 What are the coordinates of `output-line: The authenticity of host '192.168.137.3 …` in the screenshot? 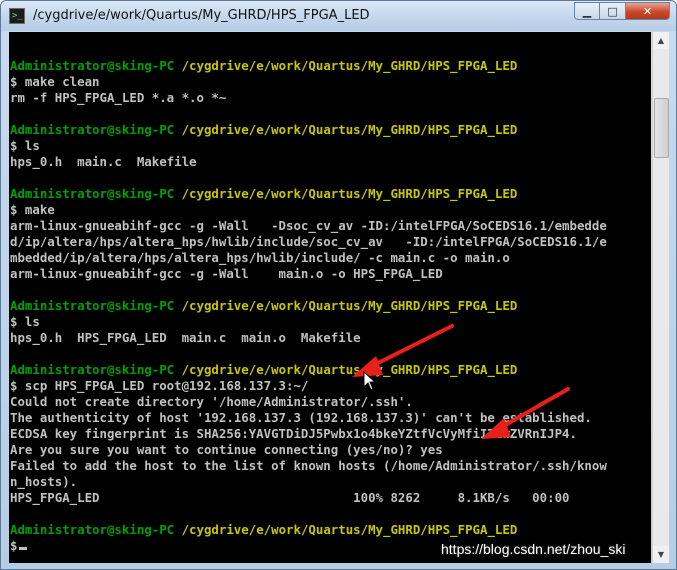 It's located at (301, 417).